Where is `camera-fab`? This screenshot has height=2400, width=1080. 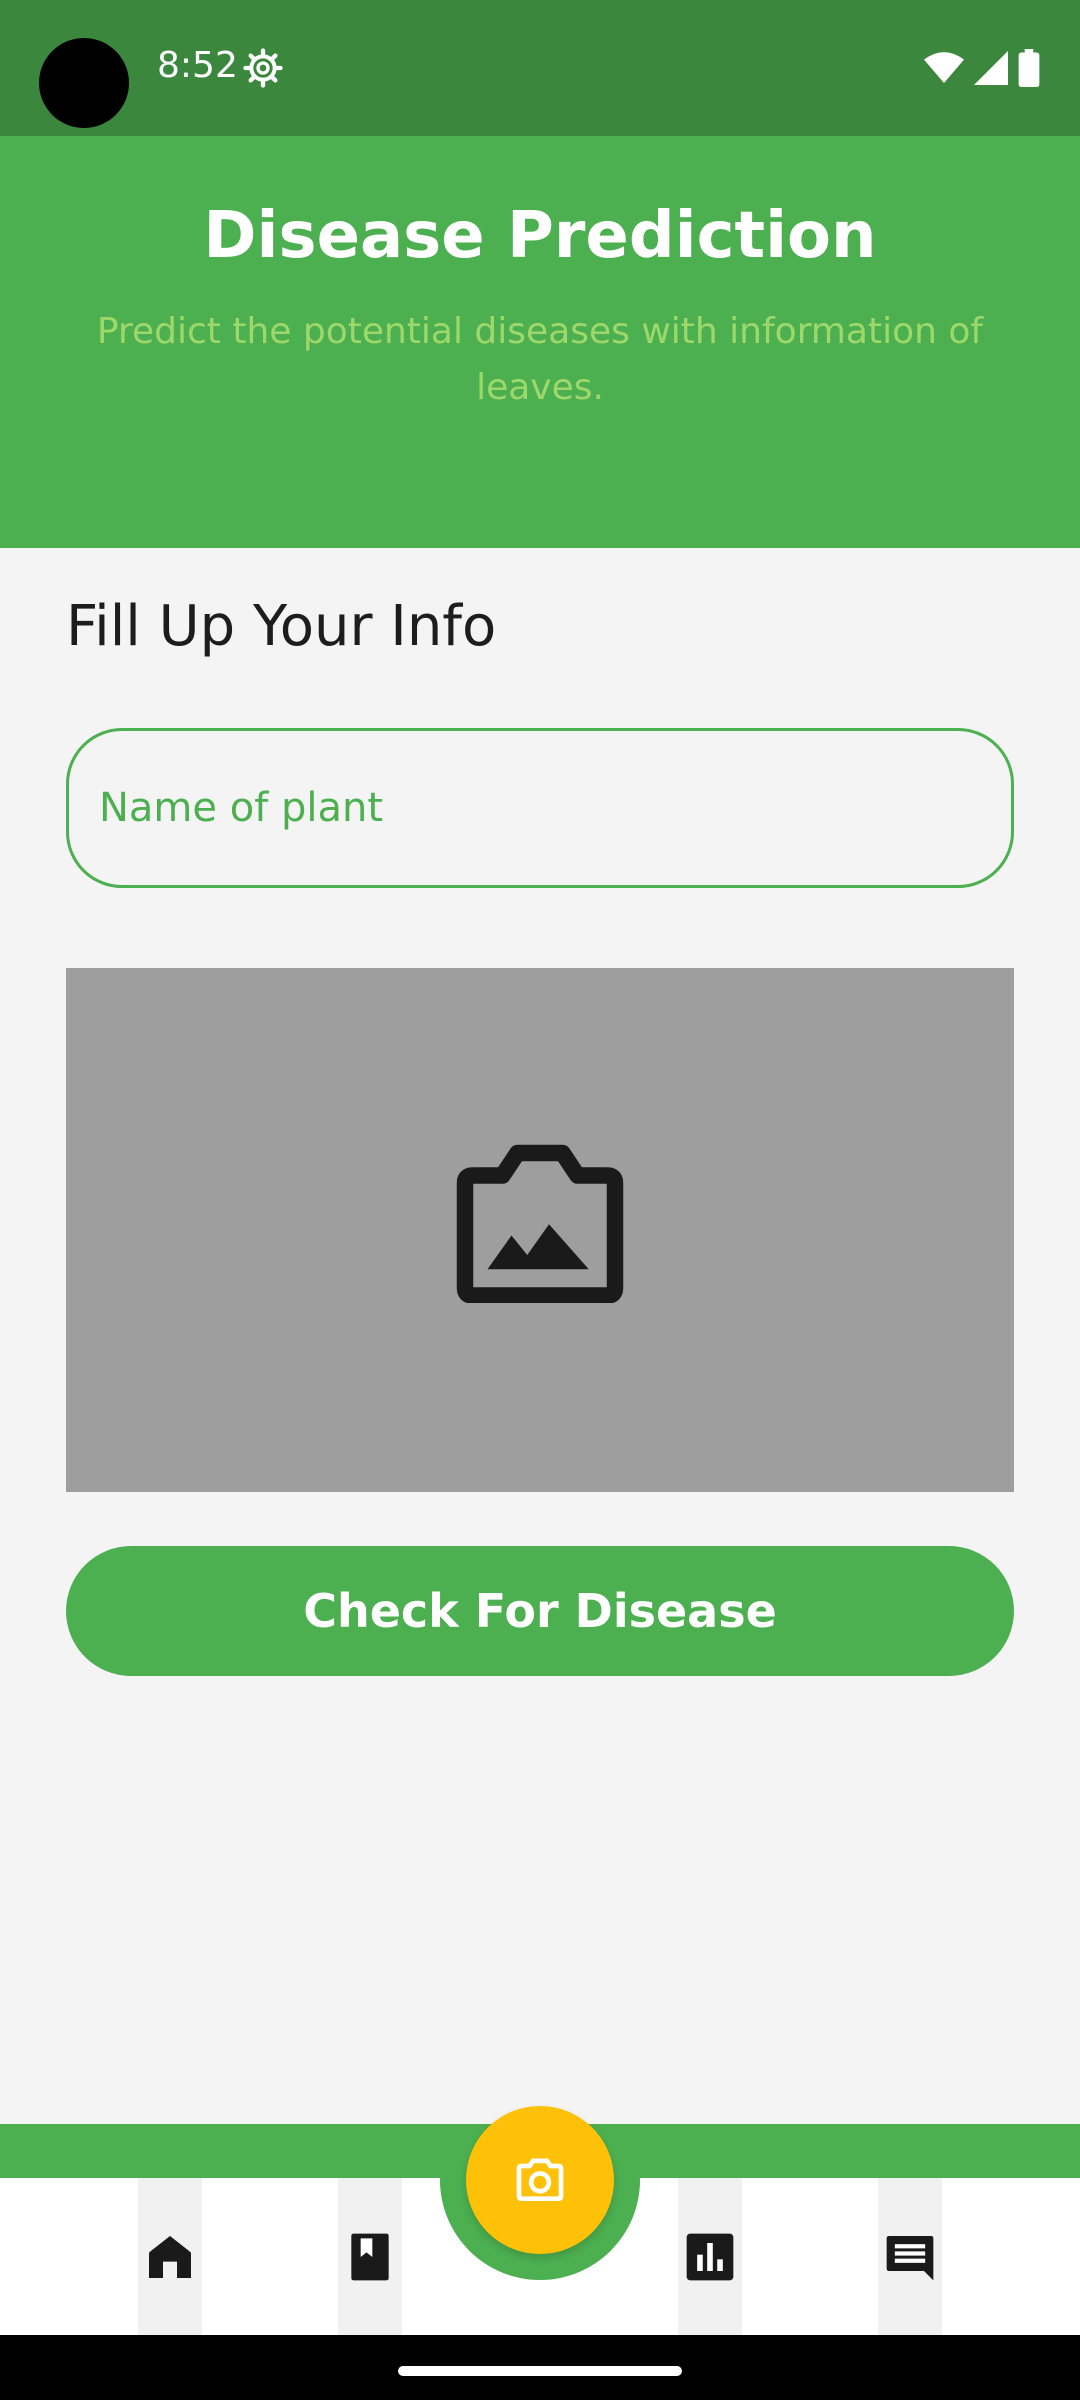 camera-fab is located at coordinates (540, 2180).